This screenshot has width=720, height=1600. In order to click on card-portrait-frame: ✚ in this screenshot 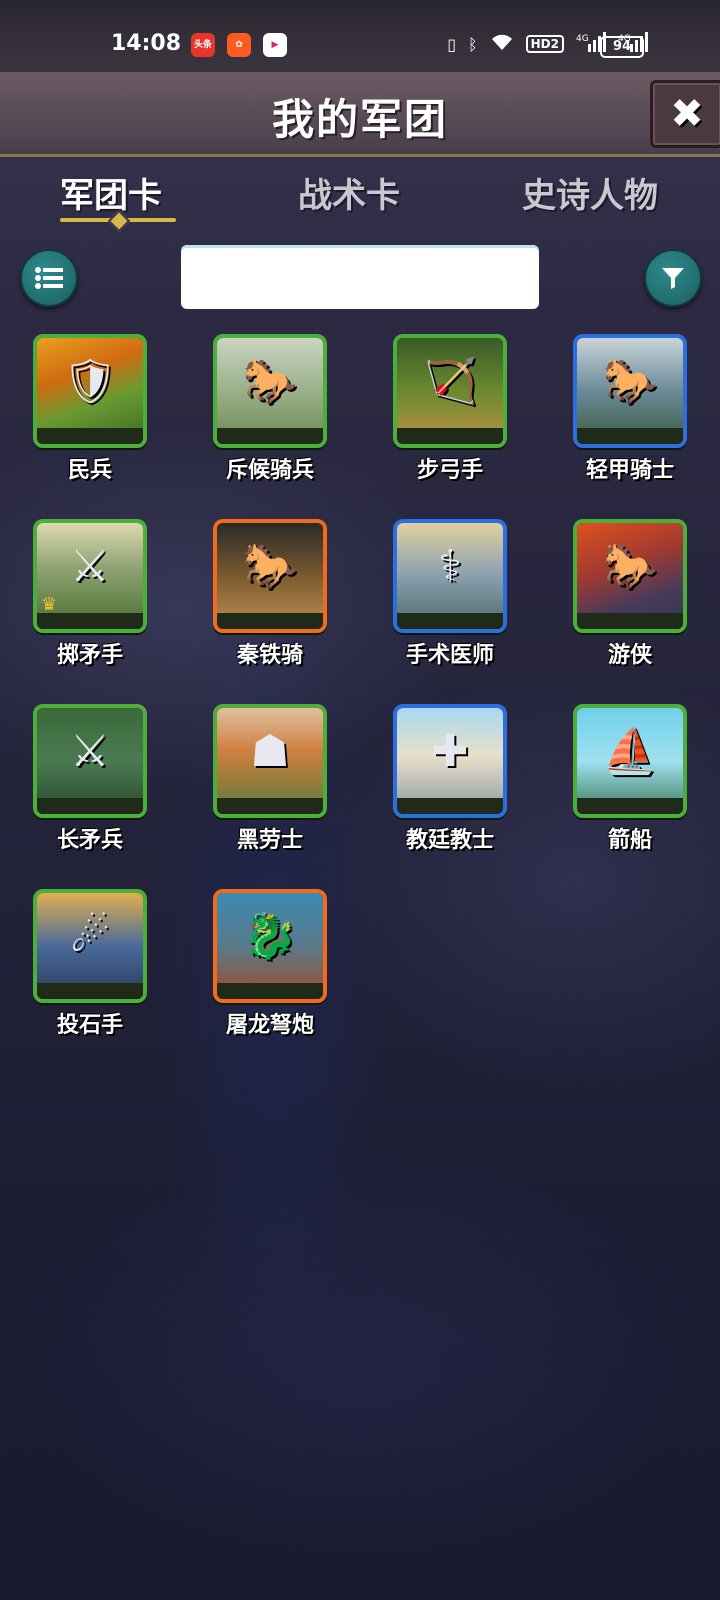, I will do `click(450, 761)`.